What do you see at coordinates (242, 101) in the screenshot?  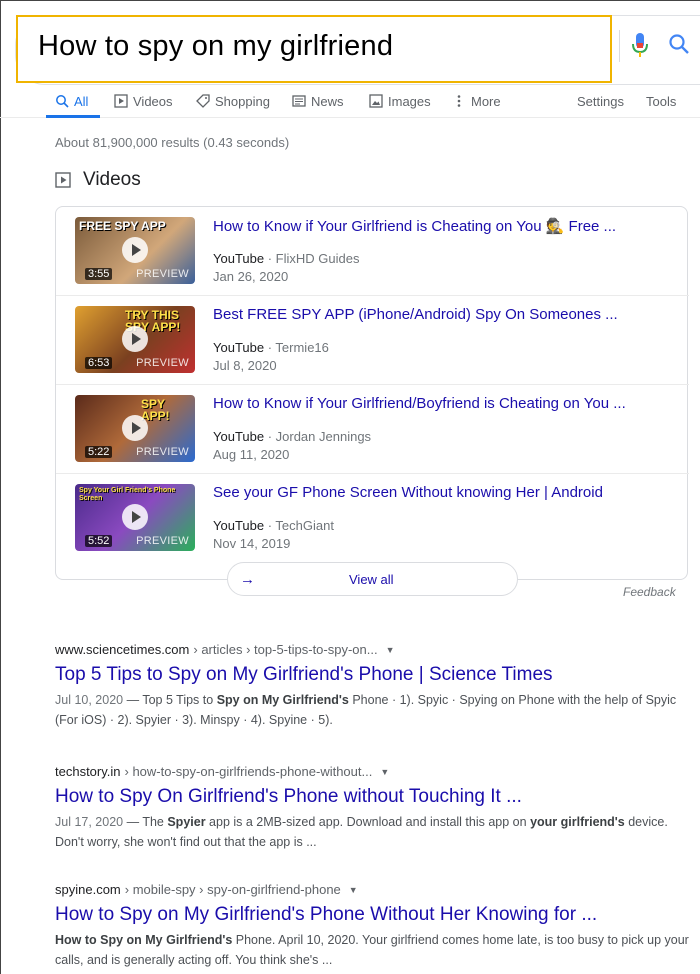 I see `tab-label: Shopping` at bounding box center [242, 101].